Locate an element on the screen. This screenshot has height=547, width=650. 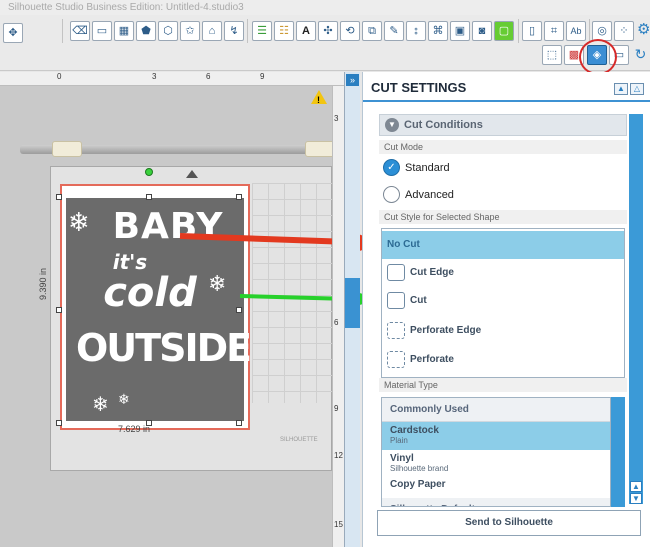
material-sub: Silhouette brand is located at coordinates (419, 468).